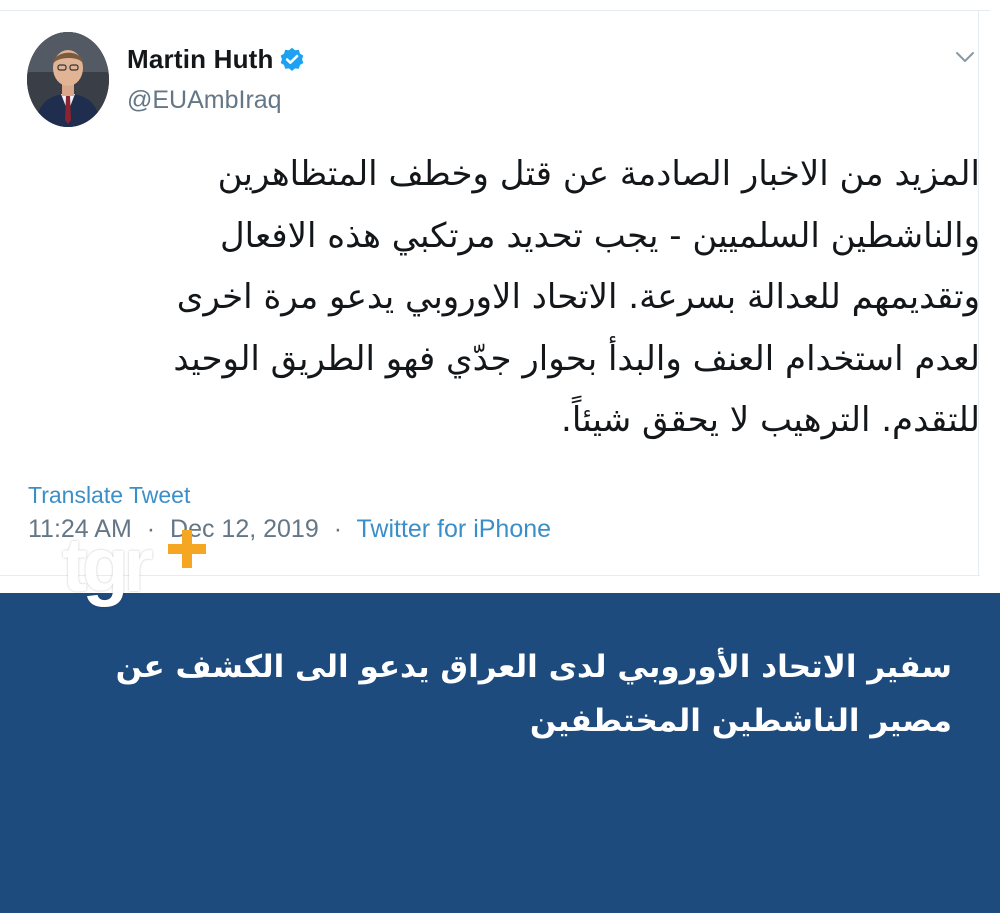 This screenshot has height=913, width=1000. What do you see at coordinates (740, 721) in the screenshot?
I see `headline-line: مصير الناشطين المختطفين` at bounding box center [740, 721].